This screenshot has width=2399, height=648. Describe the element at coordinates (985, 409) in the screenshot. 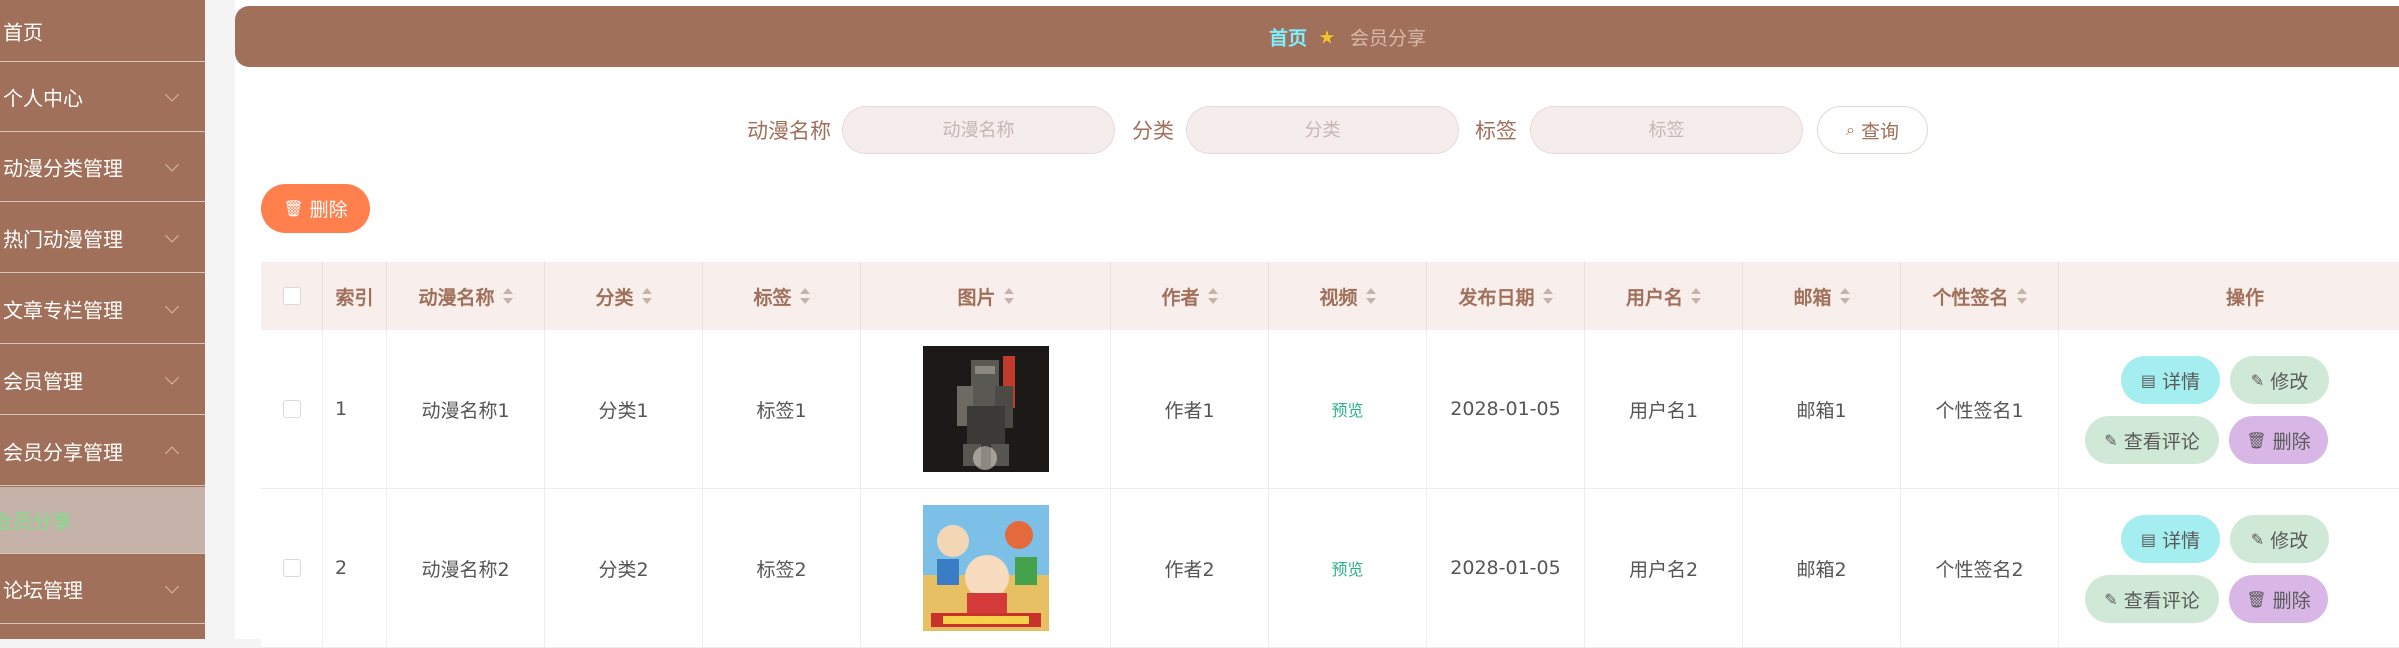

I see `anime-thumbnail-mecha` at that location.